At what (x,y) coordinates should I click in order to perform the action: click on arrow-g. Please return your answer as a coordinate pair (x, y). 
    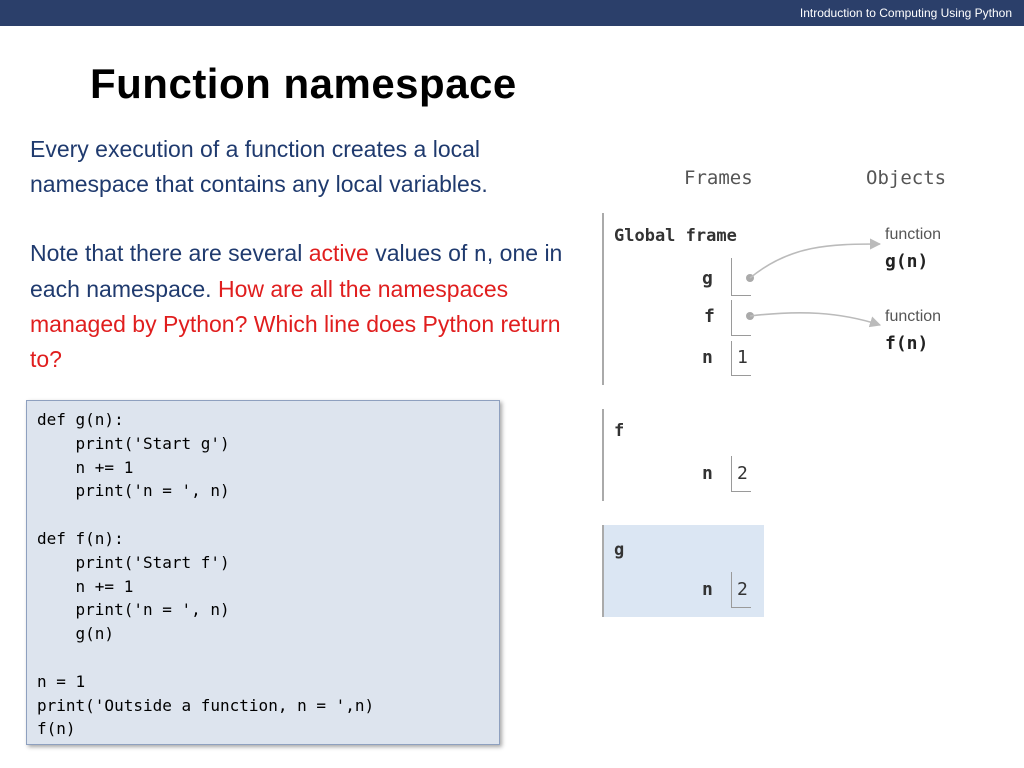
    Looking at the image, I should click on (815, 258).